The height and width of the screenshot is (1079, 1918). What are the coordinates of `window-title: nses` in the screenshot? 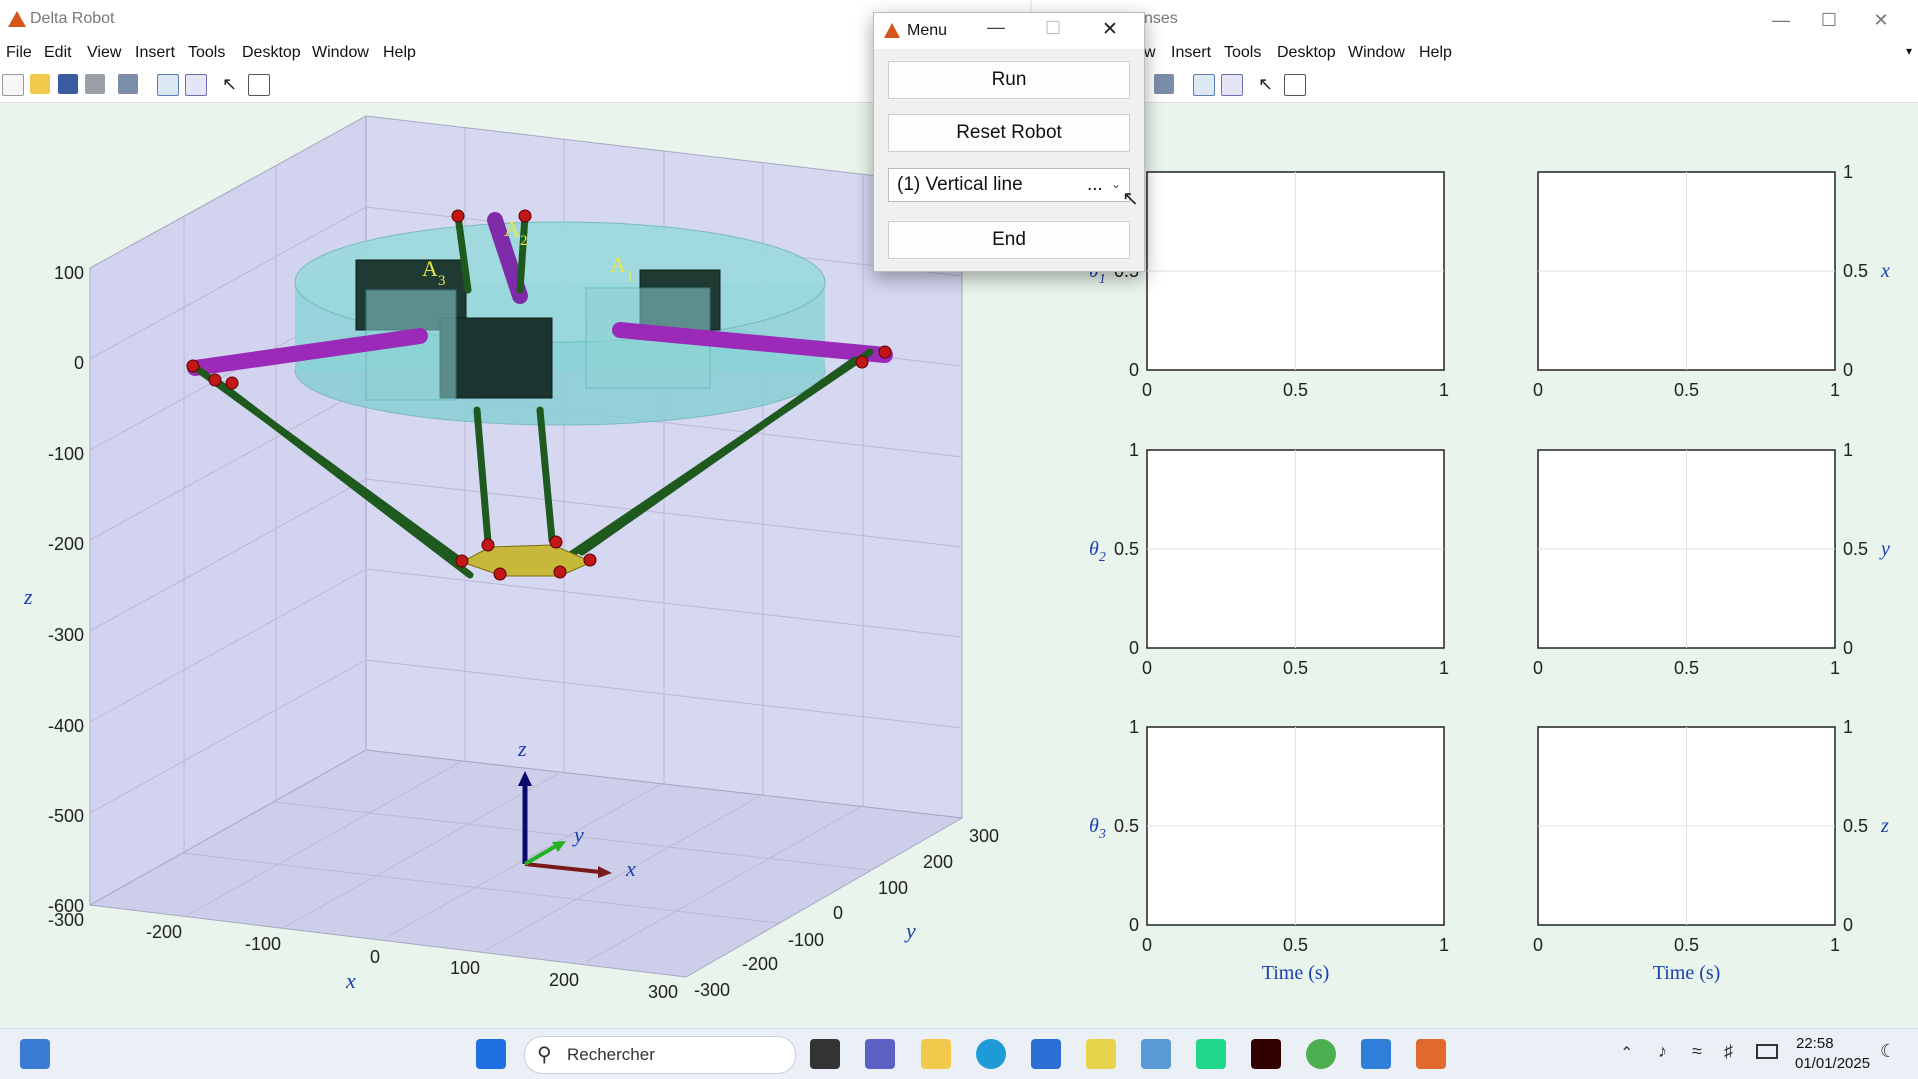 It's located at (1161, 18).